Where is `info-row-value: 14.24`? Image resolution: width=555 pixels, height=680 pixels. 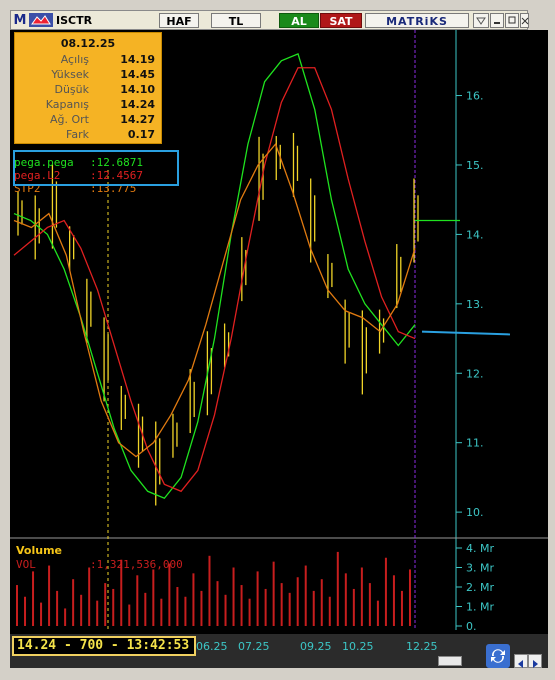 info-row-value: 14.24 is located at coordinates (137, 104).